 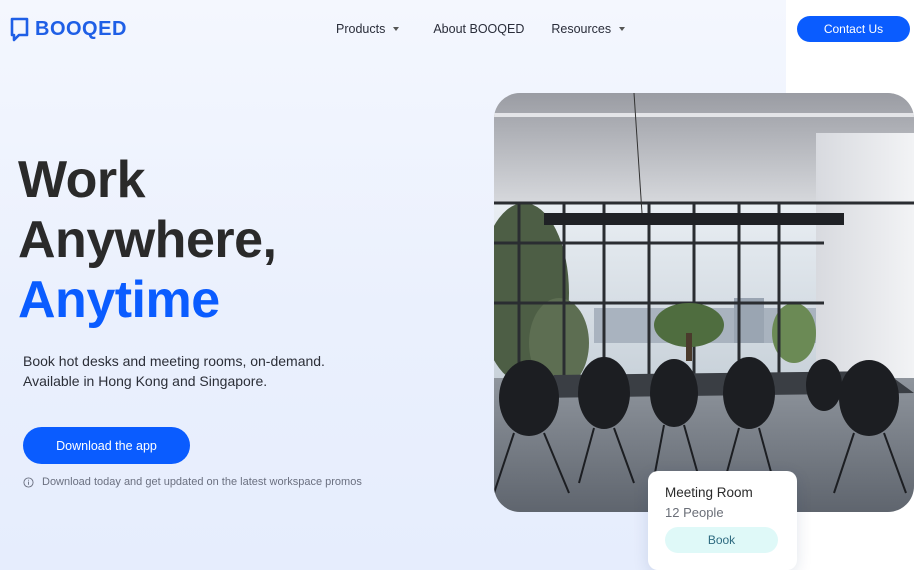 I want to click on headline-line-2: Anywhere,, so click(x=147, y=240).